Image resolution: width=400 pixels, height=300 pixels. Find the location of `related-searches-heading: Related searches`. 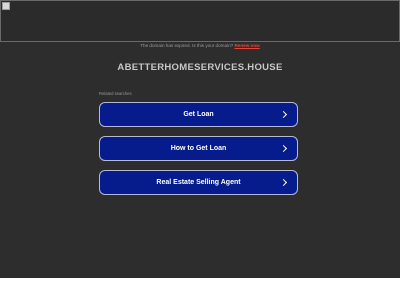

related-searches-heading: Related searches is located at coordinates (115, 93).